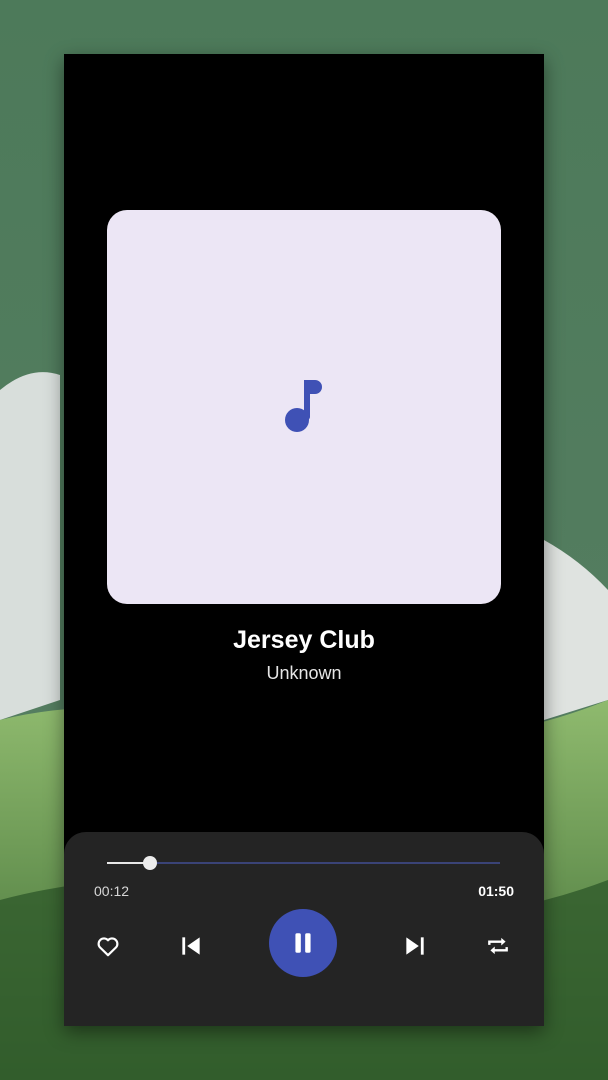 Image resolution: width=608 pixels, height=1080 pixels. I want to click on skip-previous-icon, so click(191, 946).